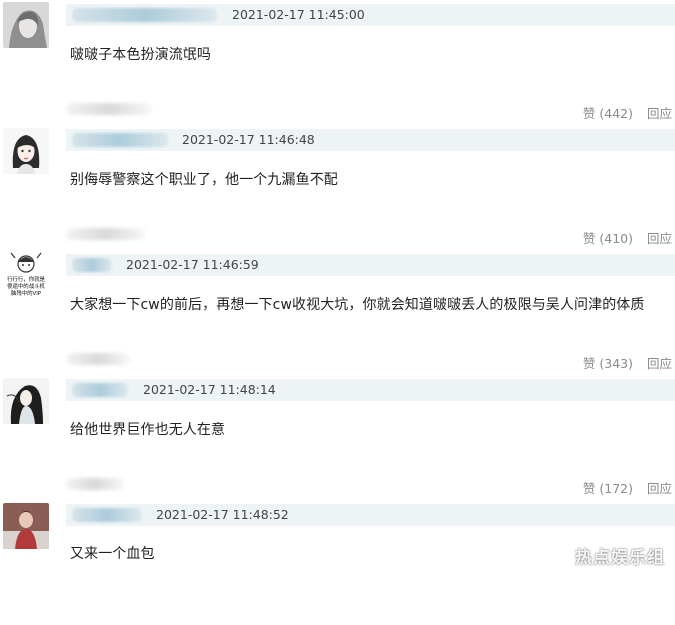  I want to click on comment-actions: 赞 (410) 回应, so click(627, 237).